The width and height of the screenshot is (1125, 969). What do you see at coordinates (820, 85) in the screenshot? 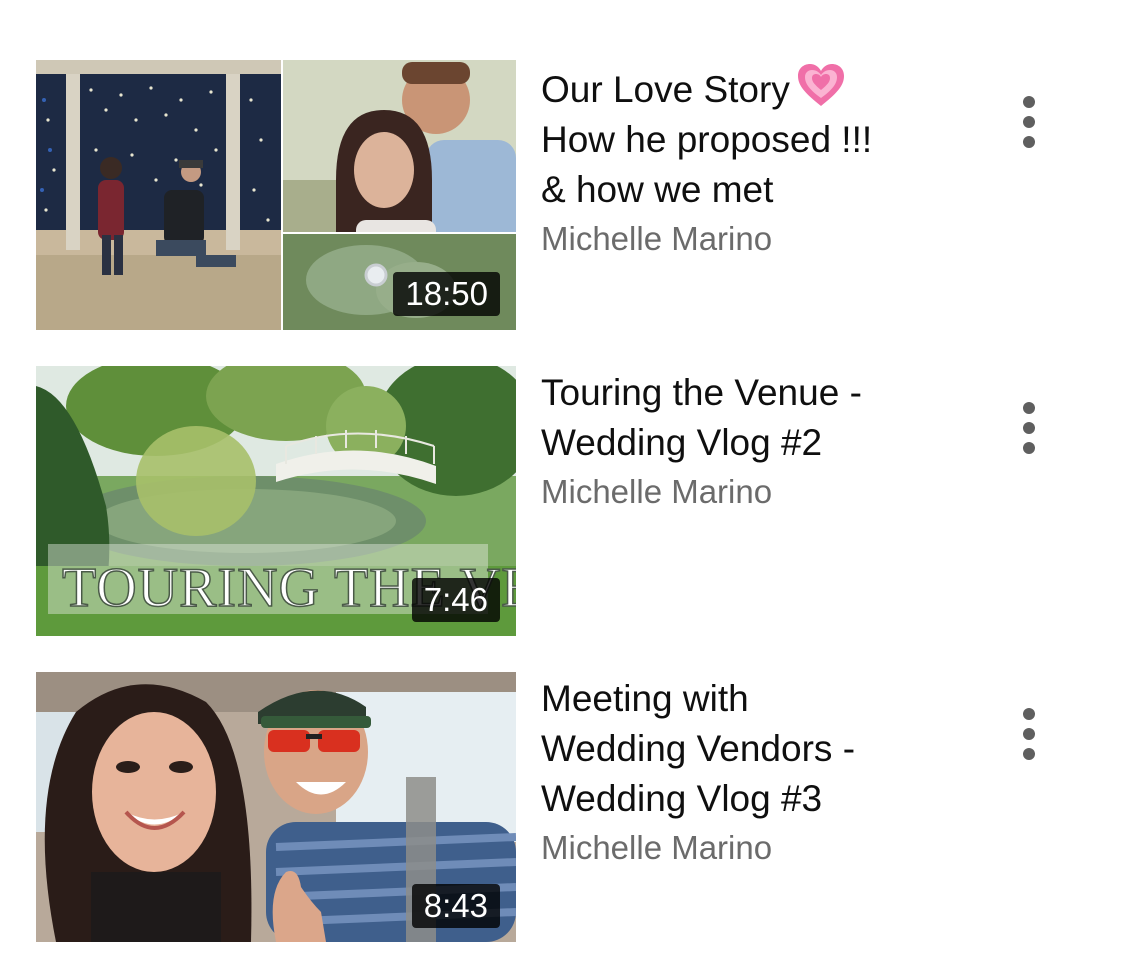
I see `pink-hearts-emoji-icon` at bounding box center [820, 85].